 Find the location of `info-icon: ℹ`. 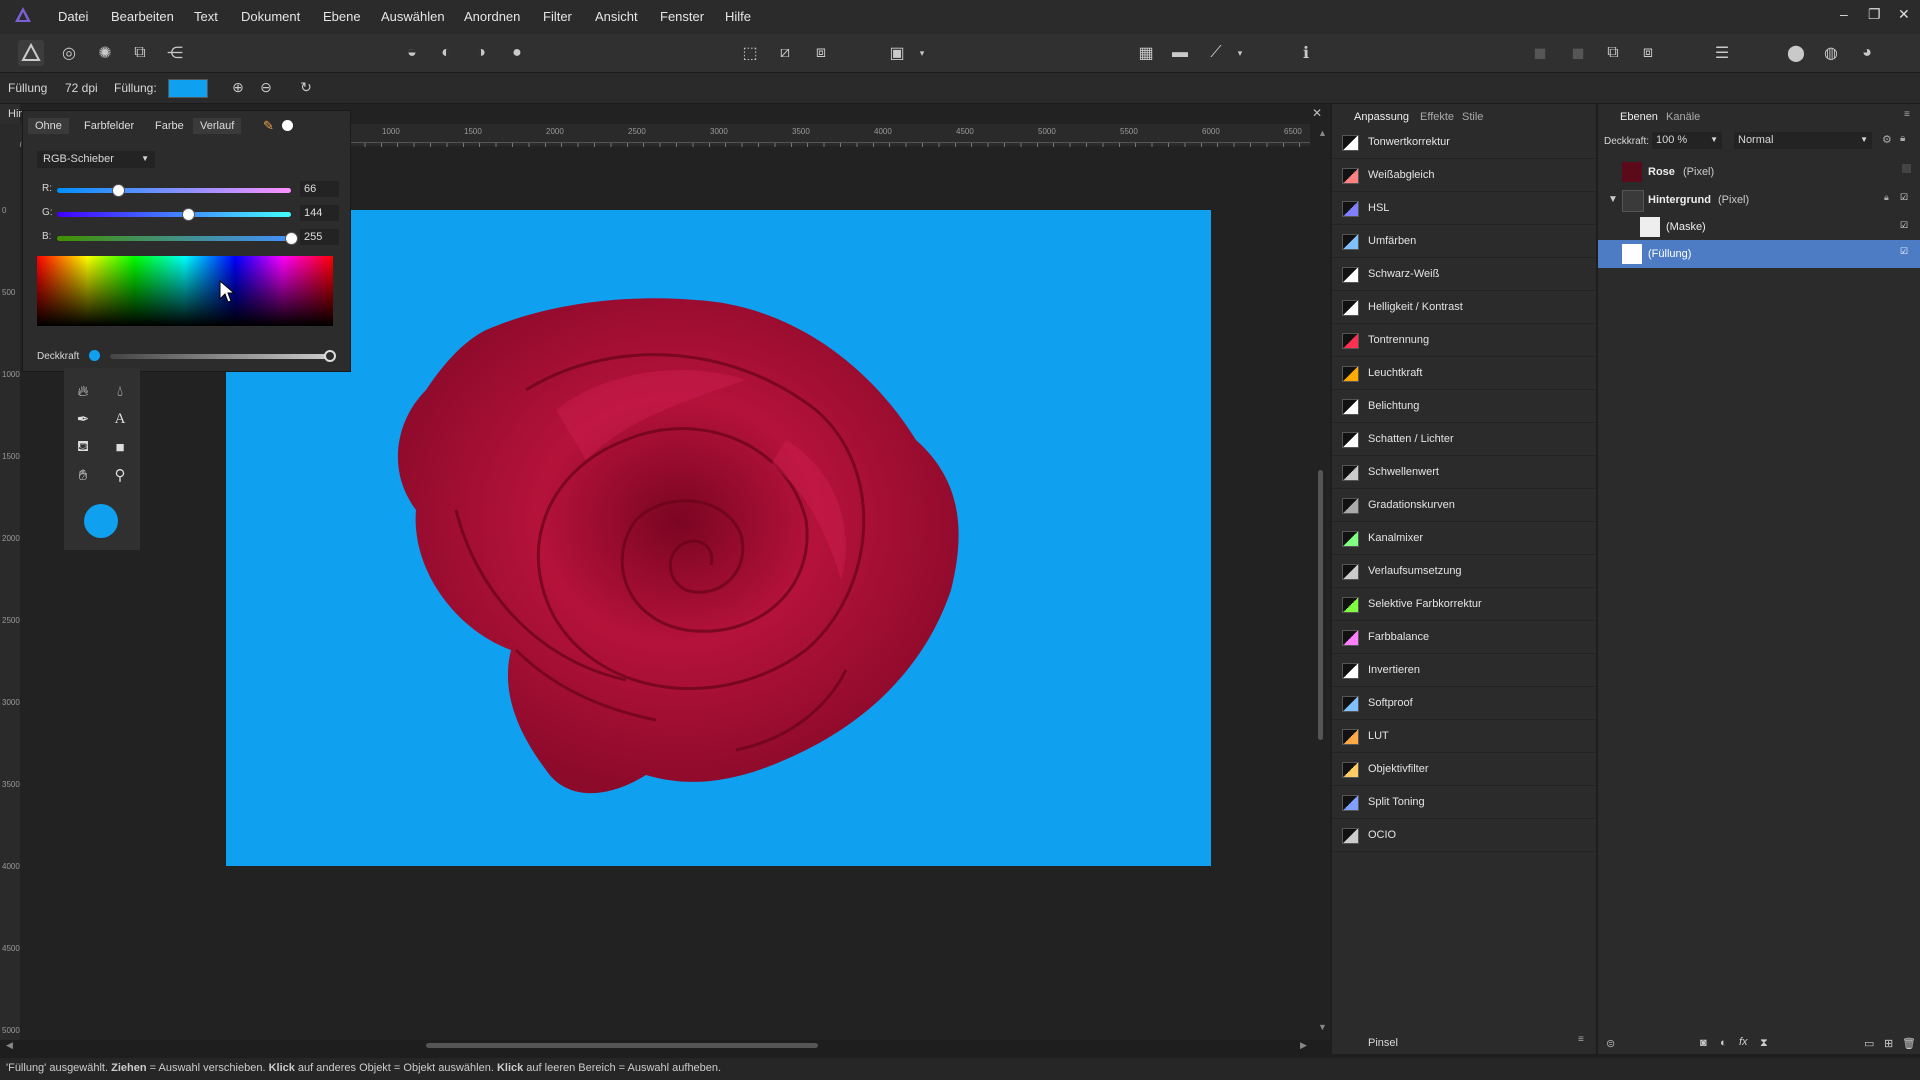

info-icon: ℹ is located at coordinates (1306, 53).